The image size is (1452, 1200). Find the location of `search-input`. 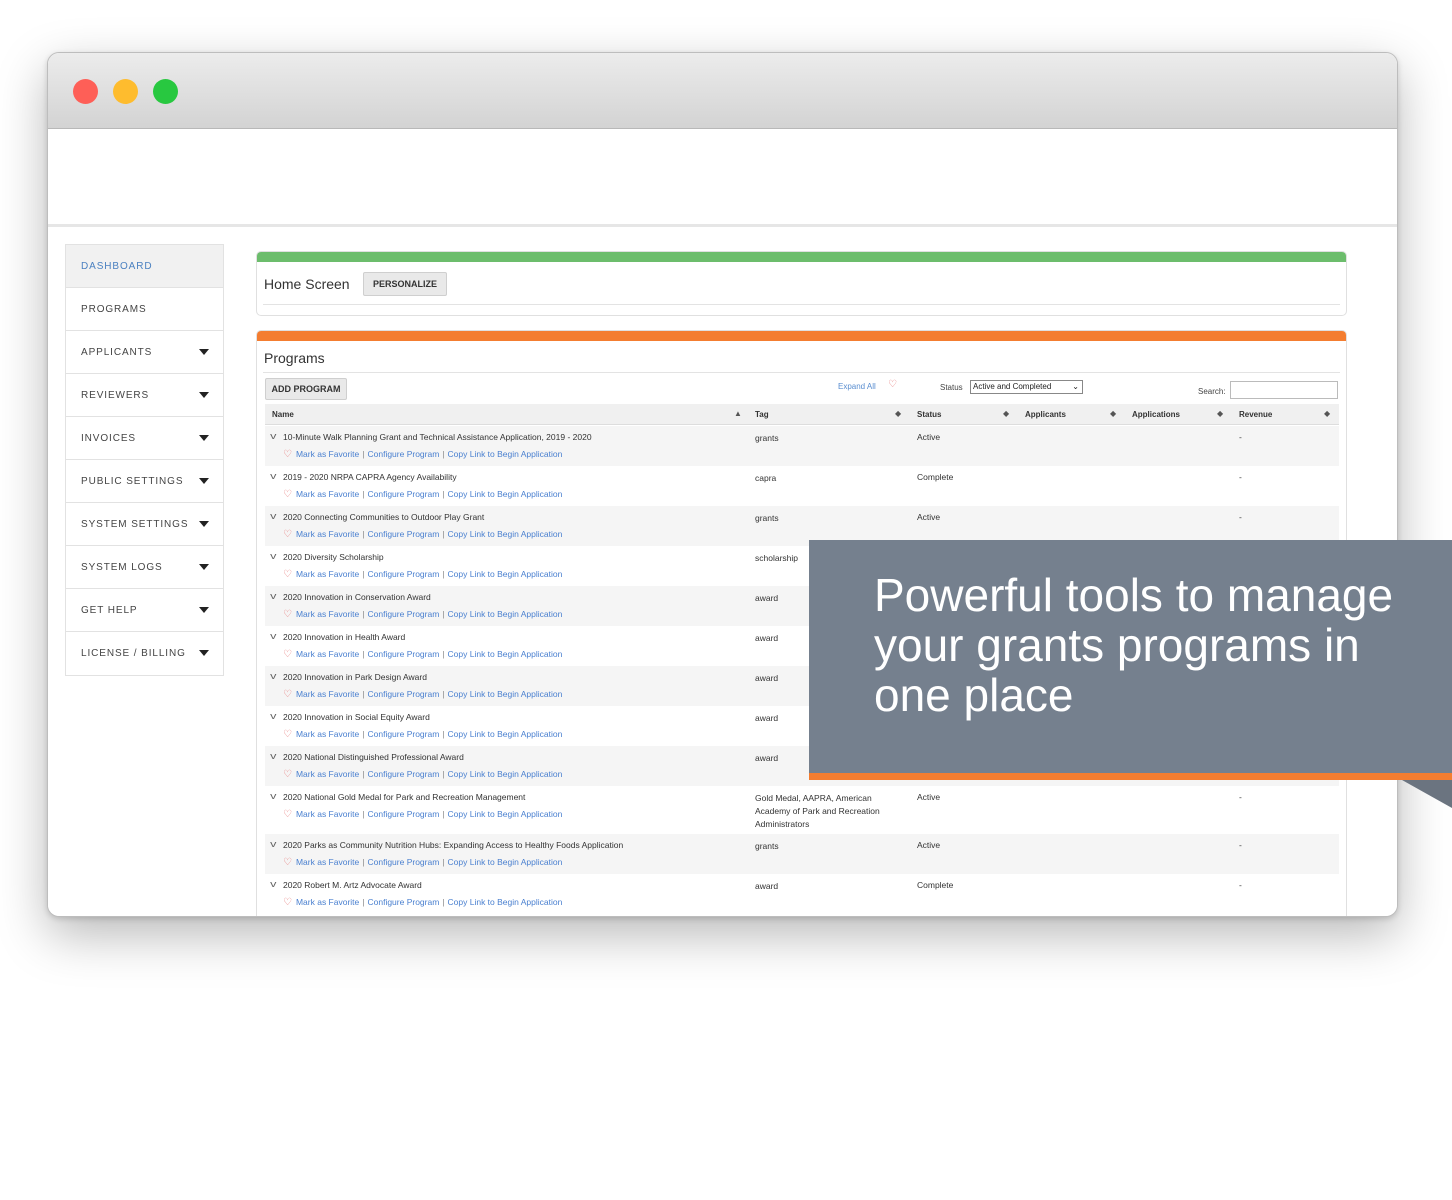

search-input is located at coordinates (1284, 390).